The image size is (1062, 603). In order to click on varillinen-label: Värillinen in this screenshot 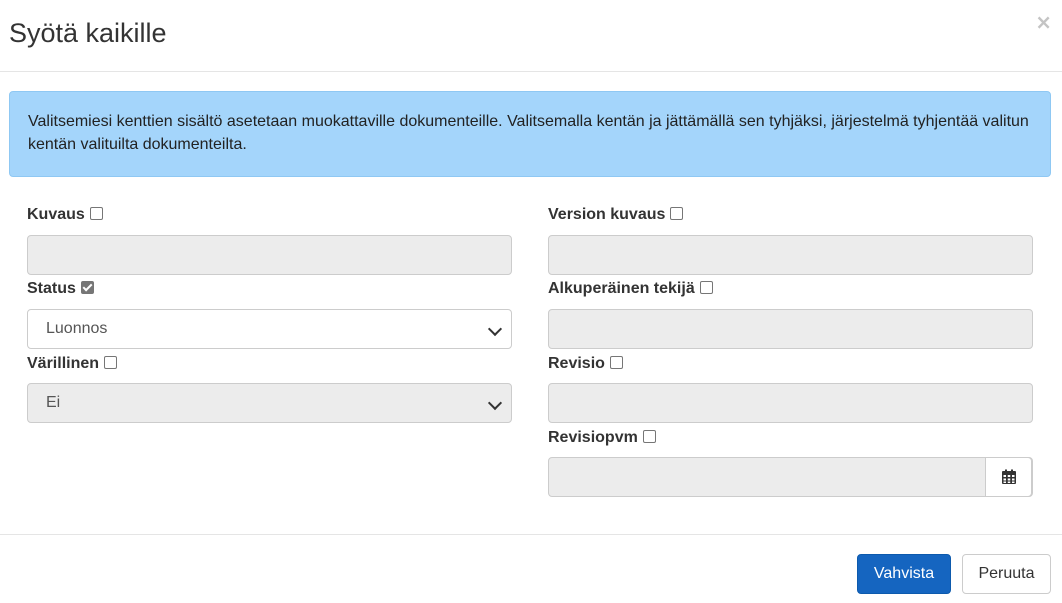, I will do `click(72, 364)`.